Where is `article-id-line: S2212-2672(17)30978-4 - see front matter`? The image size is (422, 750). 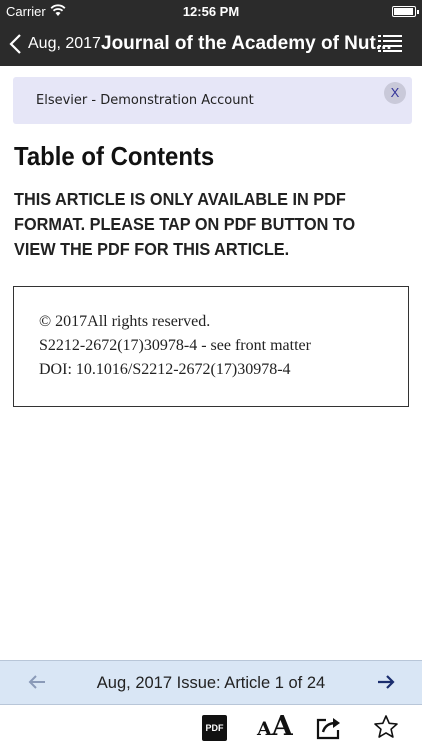
article-id-line: S2212-2672(17)30978-4 - see front matter is located at coordinates (175, 345).